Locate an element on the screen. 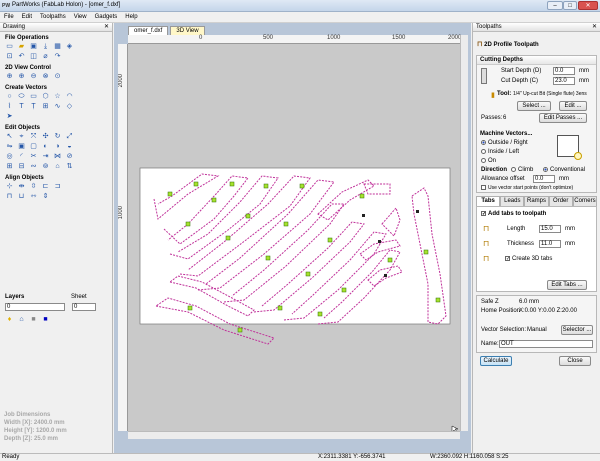 The height and width of the screenshot is (461, 600). trim-icon: ✂ is located at coordinates (33, 156).